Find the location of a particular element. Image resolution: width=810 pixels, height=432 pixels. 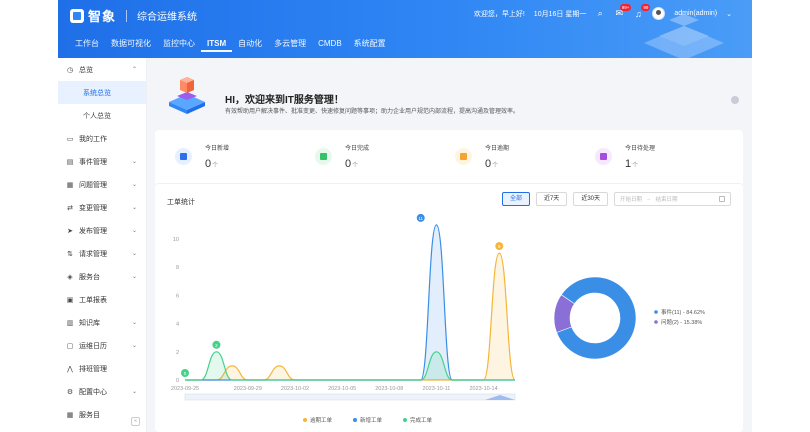

logo: 智象 综合运维系统 is located at coordinates (133, 15).